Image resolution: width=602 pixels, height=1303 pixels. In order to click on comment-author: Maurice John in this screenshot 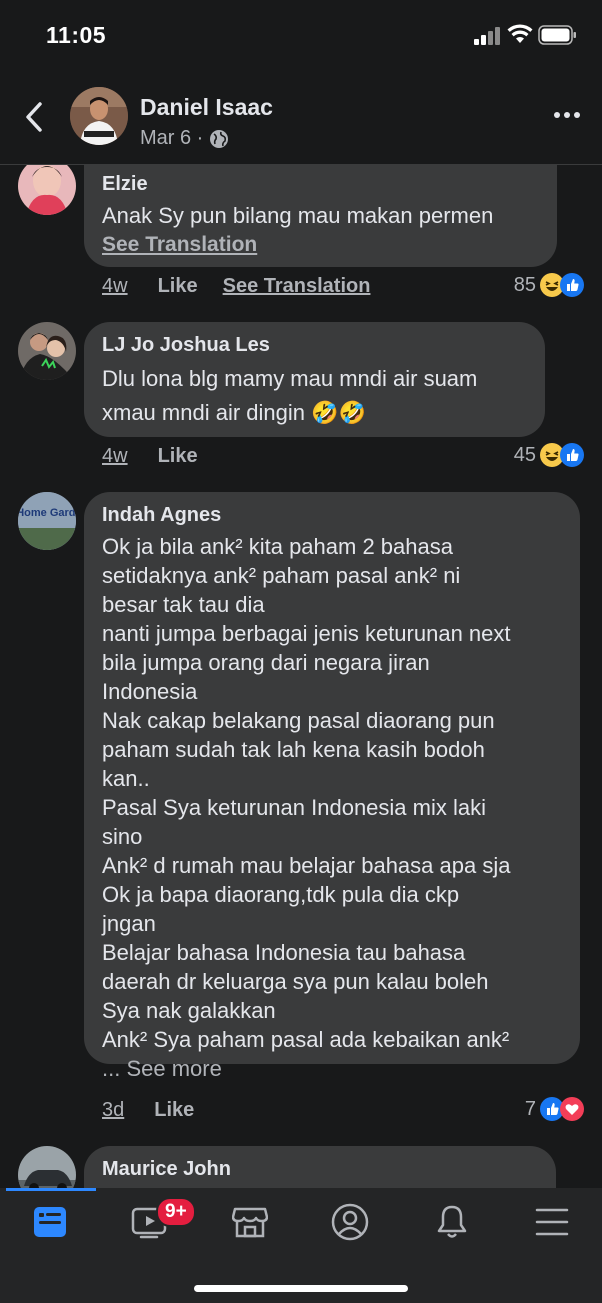, I will do `click(320, 1169)`.